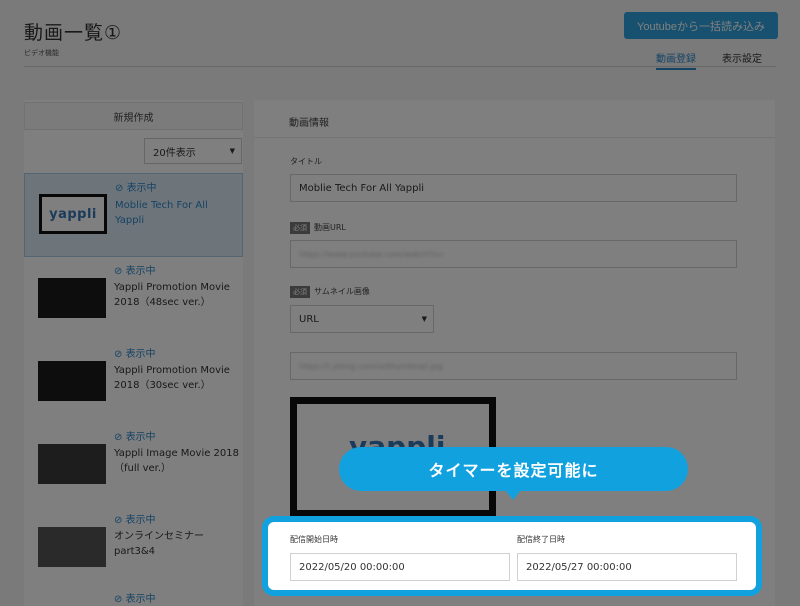 This screenshot has width=800, height=606. I want to click on end-date-label: 配信終了日時, so click(541, 539).